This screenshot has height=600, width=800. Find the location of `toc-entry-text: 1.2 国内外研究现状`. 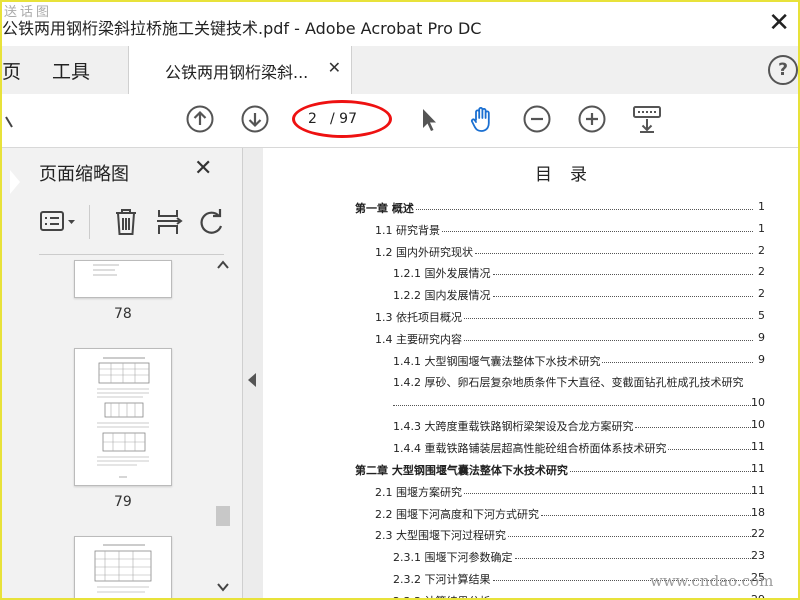

toc-entry-text: 1.2 国内外研究现状 is located at coordinates (424, 252).